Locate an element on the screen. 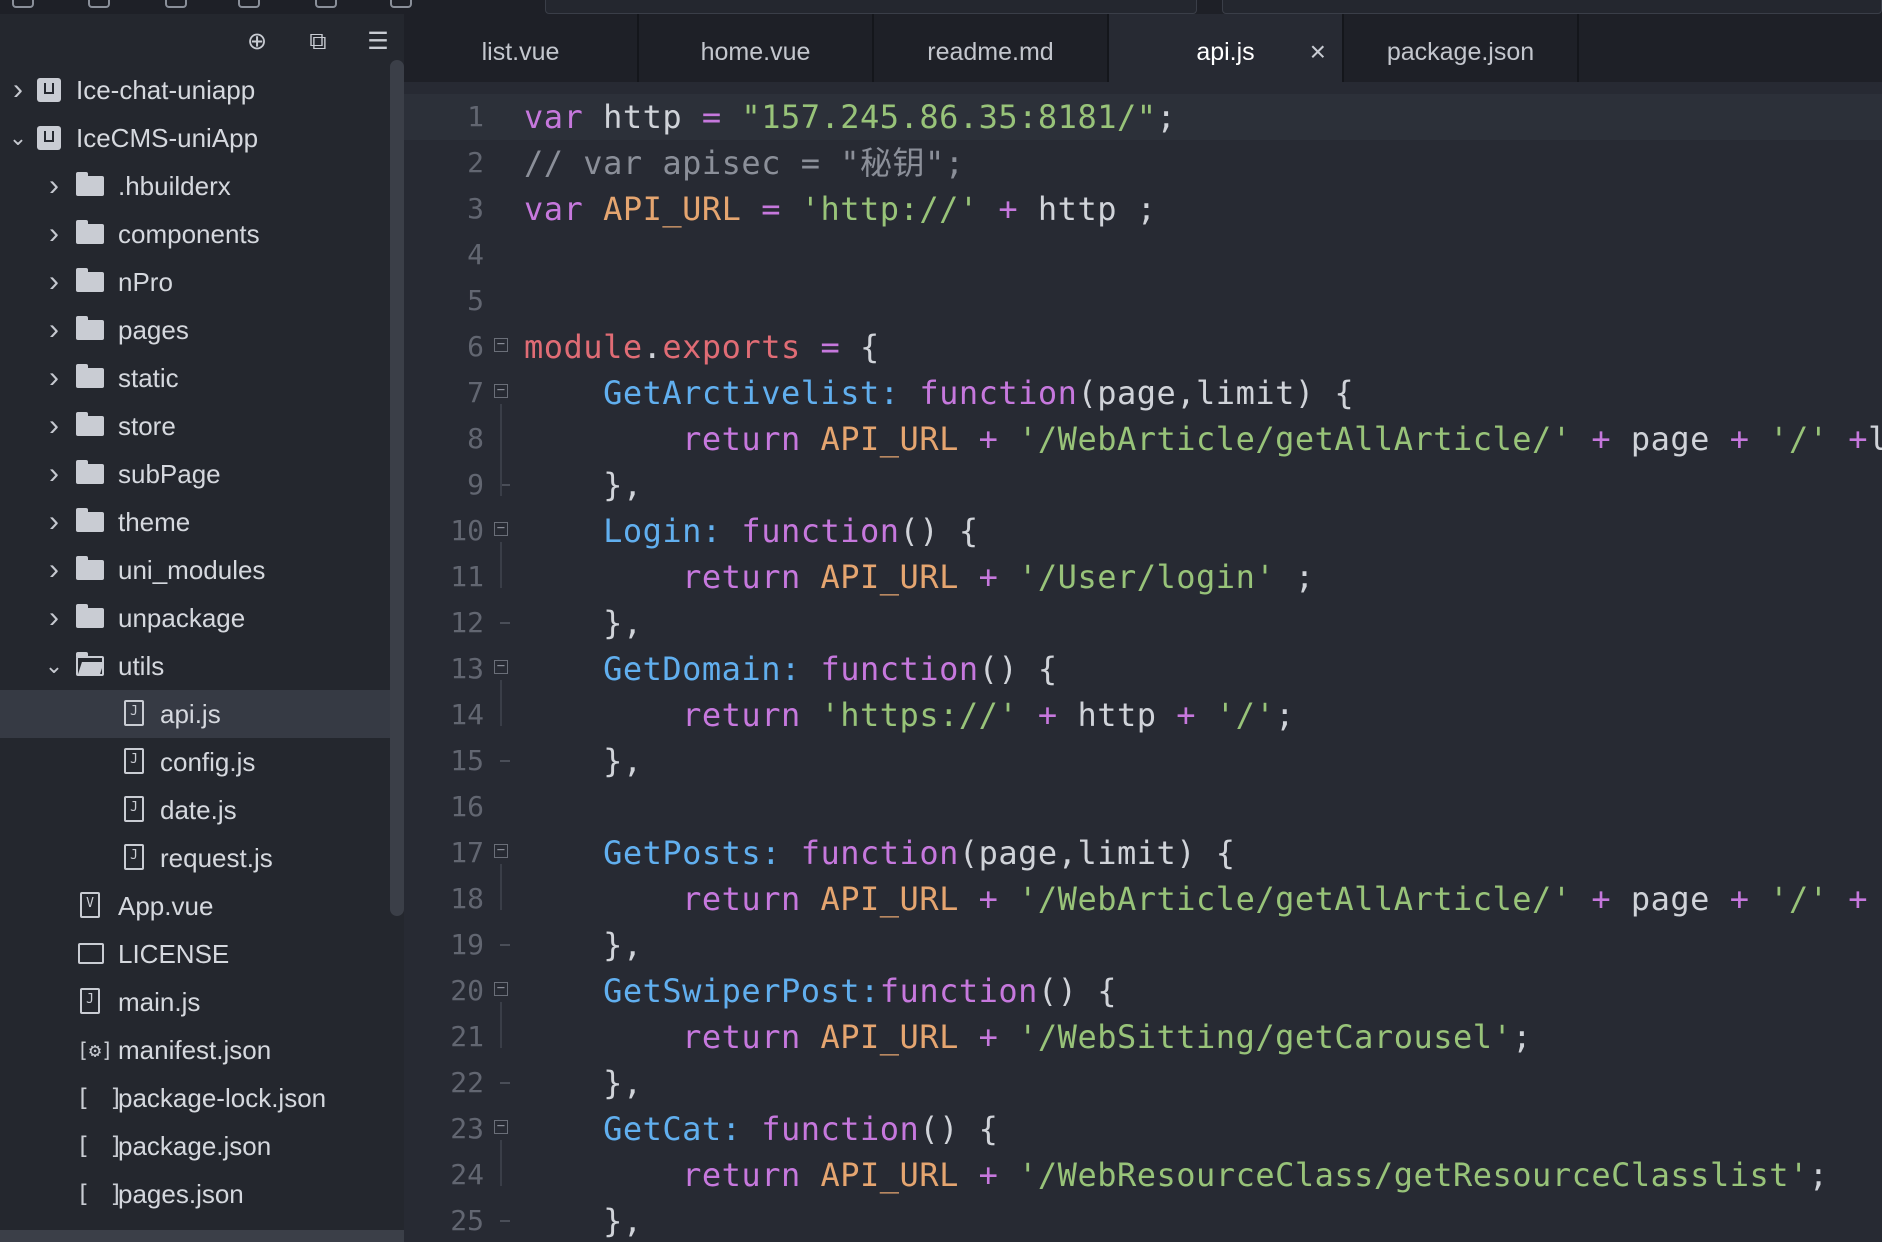 The width and height of the screenshot is (1882, 1242). code-line: 12 }, is located at coordinates (1143, 623).